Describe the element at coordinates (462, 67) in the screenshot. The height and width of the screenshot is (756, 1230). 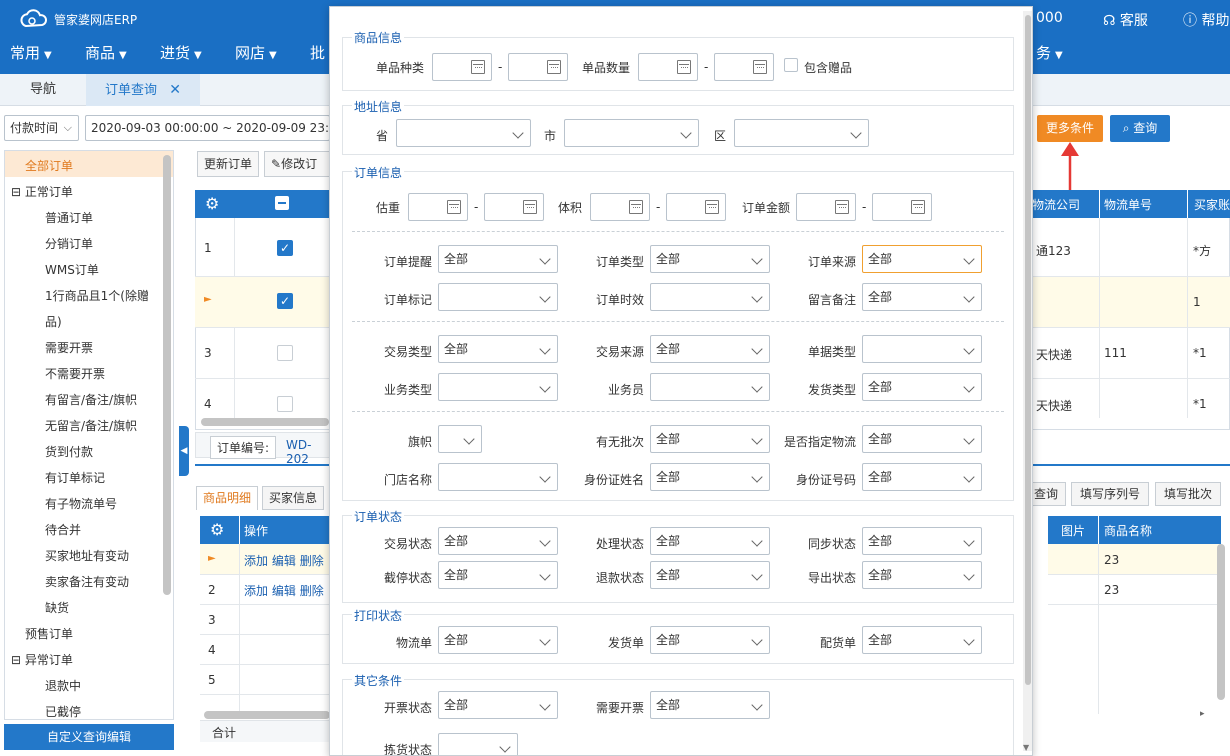
I see `product-kinds-min-input` at that location.